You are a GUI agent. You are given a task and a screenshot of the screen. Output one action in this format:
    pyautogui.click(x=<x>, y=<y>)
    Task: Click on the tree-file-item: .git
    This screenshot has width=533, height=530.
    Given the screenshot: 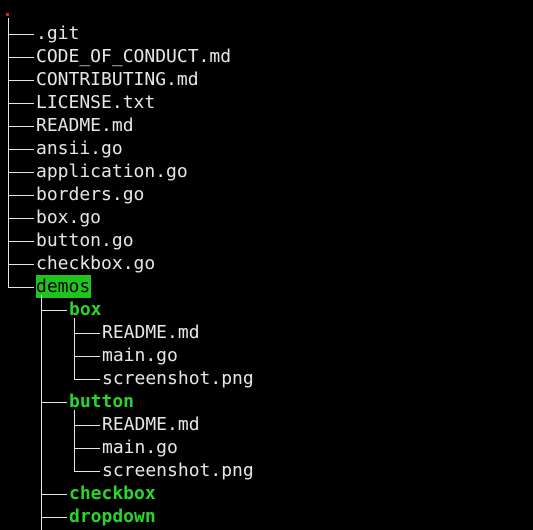 What is the action you would take?
    pyautogui.click(x=57, y=33)
    